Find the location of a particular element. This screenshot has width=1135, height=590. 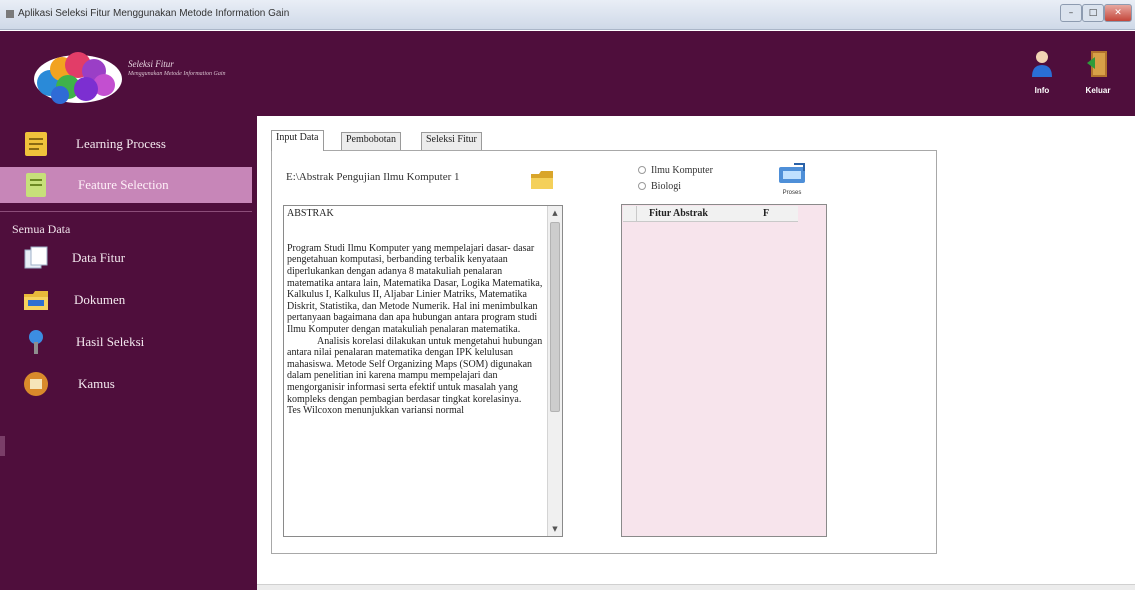

maximize-icon: □ is located at coordinates (1093, 13).